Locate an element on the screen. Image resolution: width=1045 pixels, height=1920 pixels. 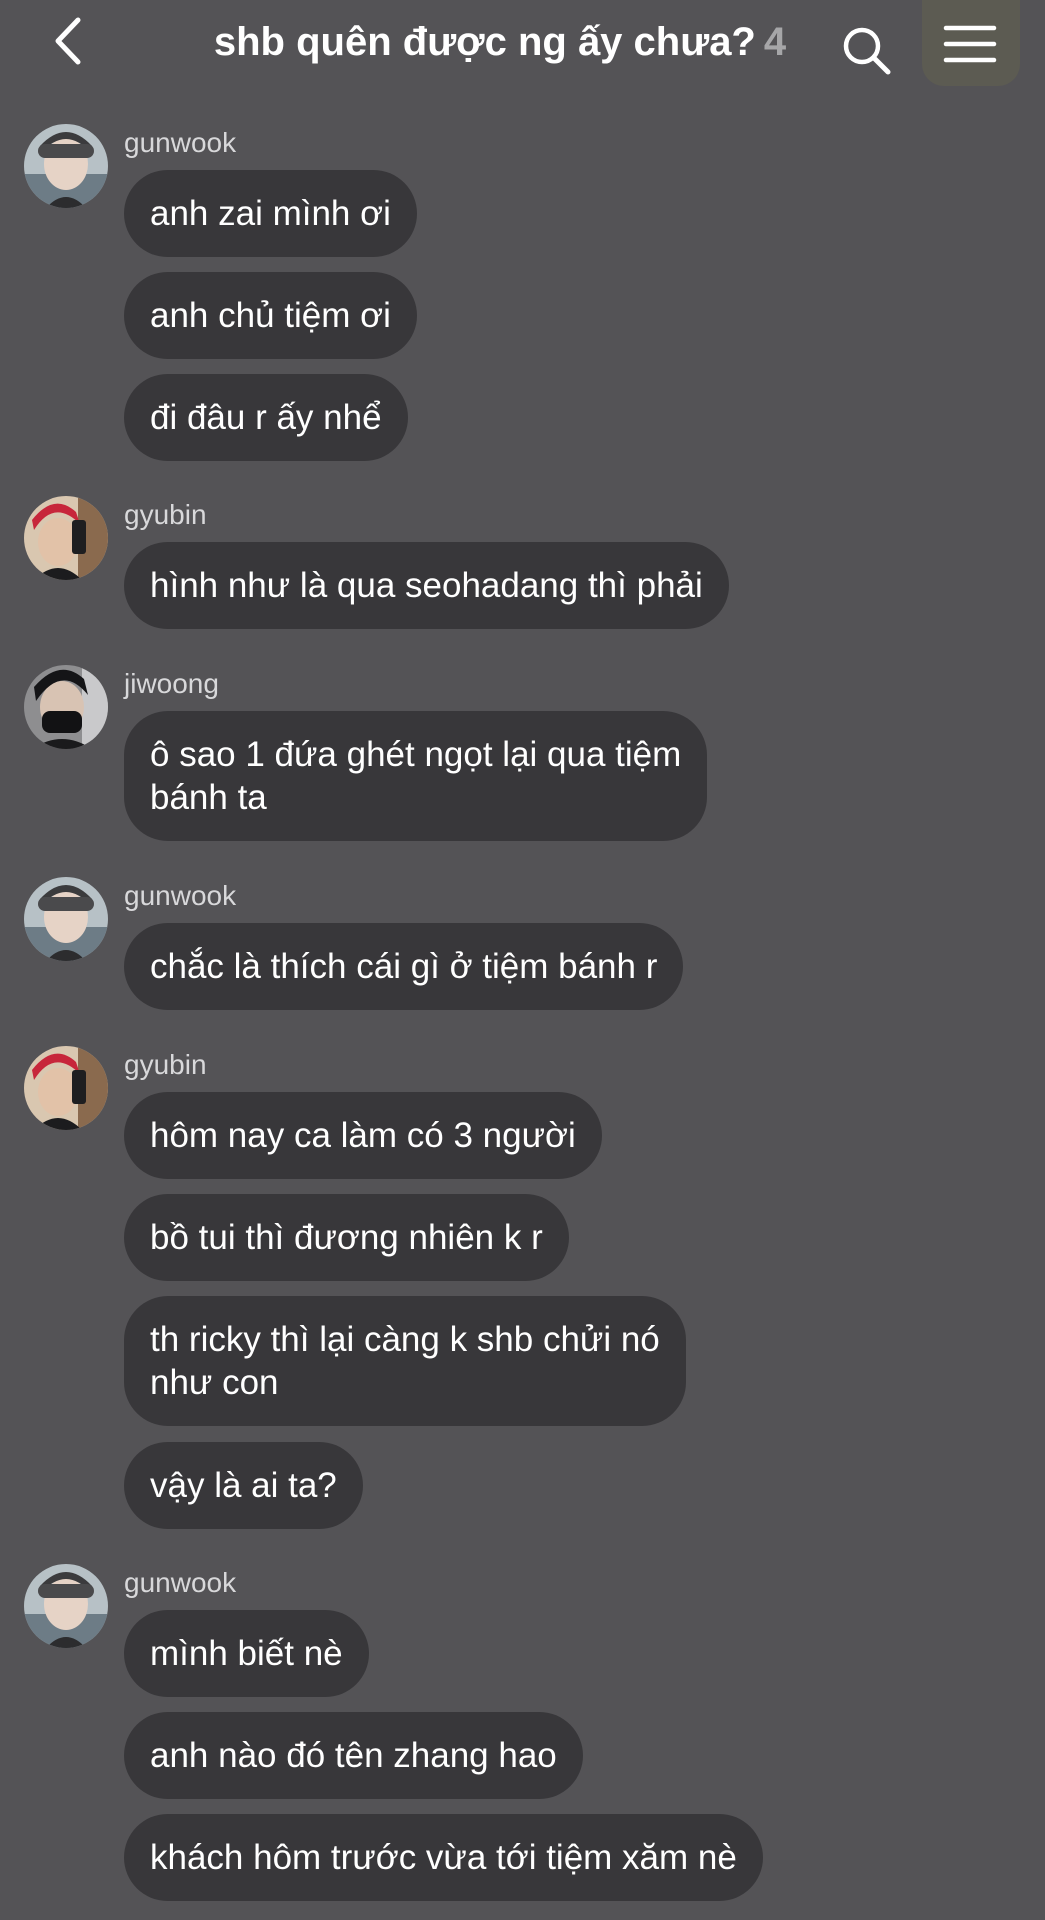
message-bubble: vậy là ai ta? is located at coordinates (243, 1485).